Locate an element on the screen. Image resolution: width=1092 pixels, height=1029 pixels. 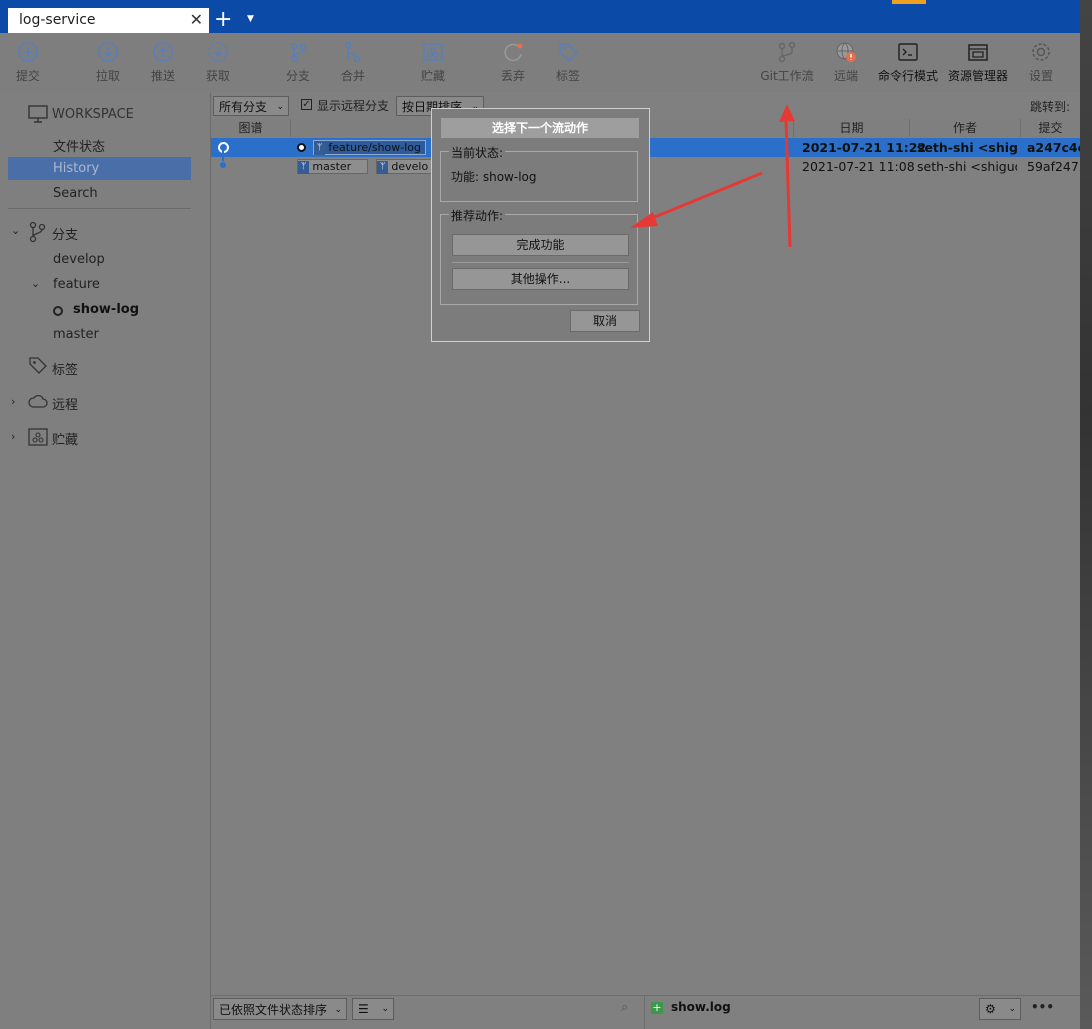
jump-to-label: 跳转到: is located at coordinates (1050, 106).